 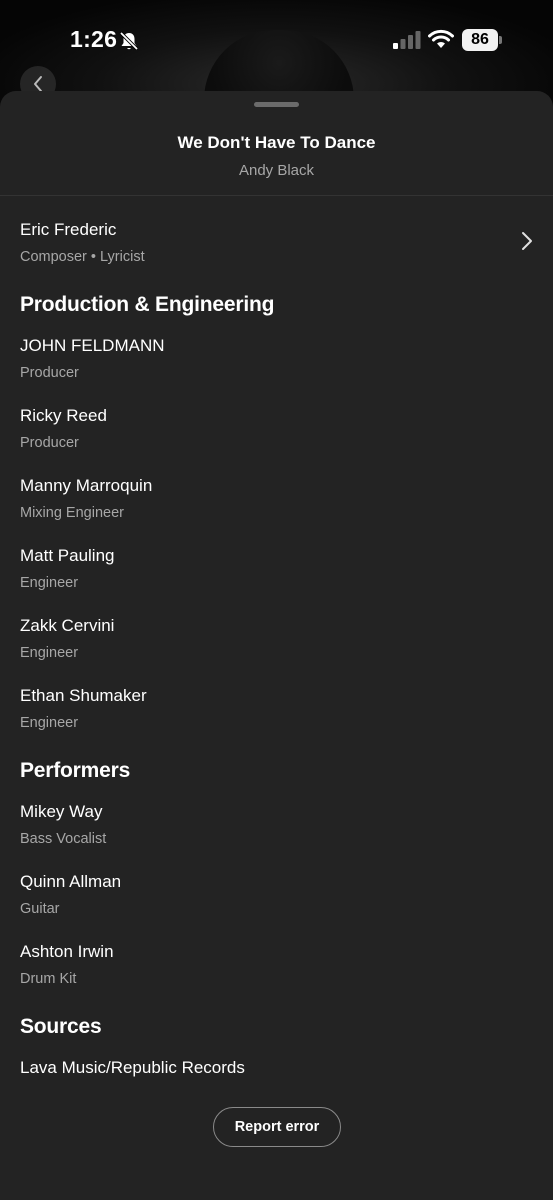 I want to click on chevron-right-icon, so click(x=527, y=241).